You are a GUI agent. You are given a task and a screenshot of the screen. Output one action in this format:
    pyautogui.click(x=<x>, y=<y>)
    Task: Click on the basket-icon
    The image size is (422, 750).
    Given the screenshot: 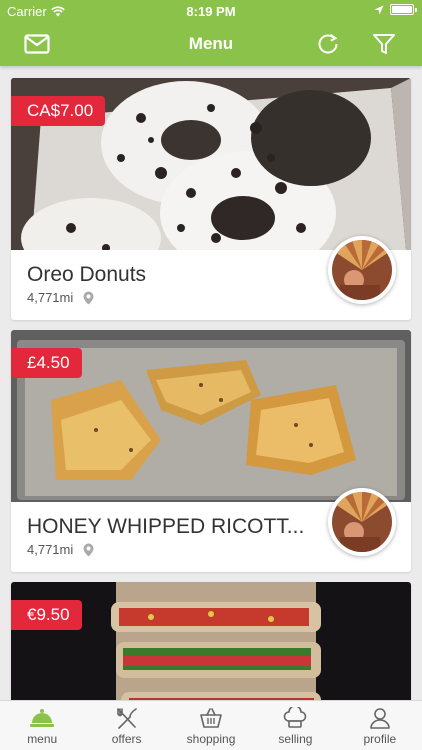 What is the action you would take?
    pyautogui.click(x=211, y=718)
    